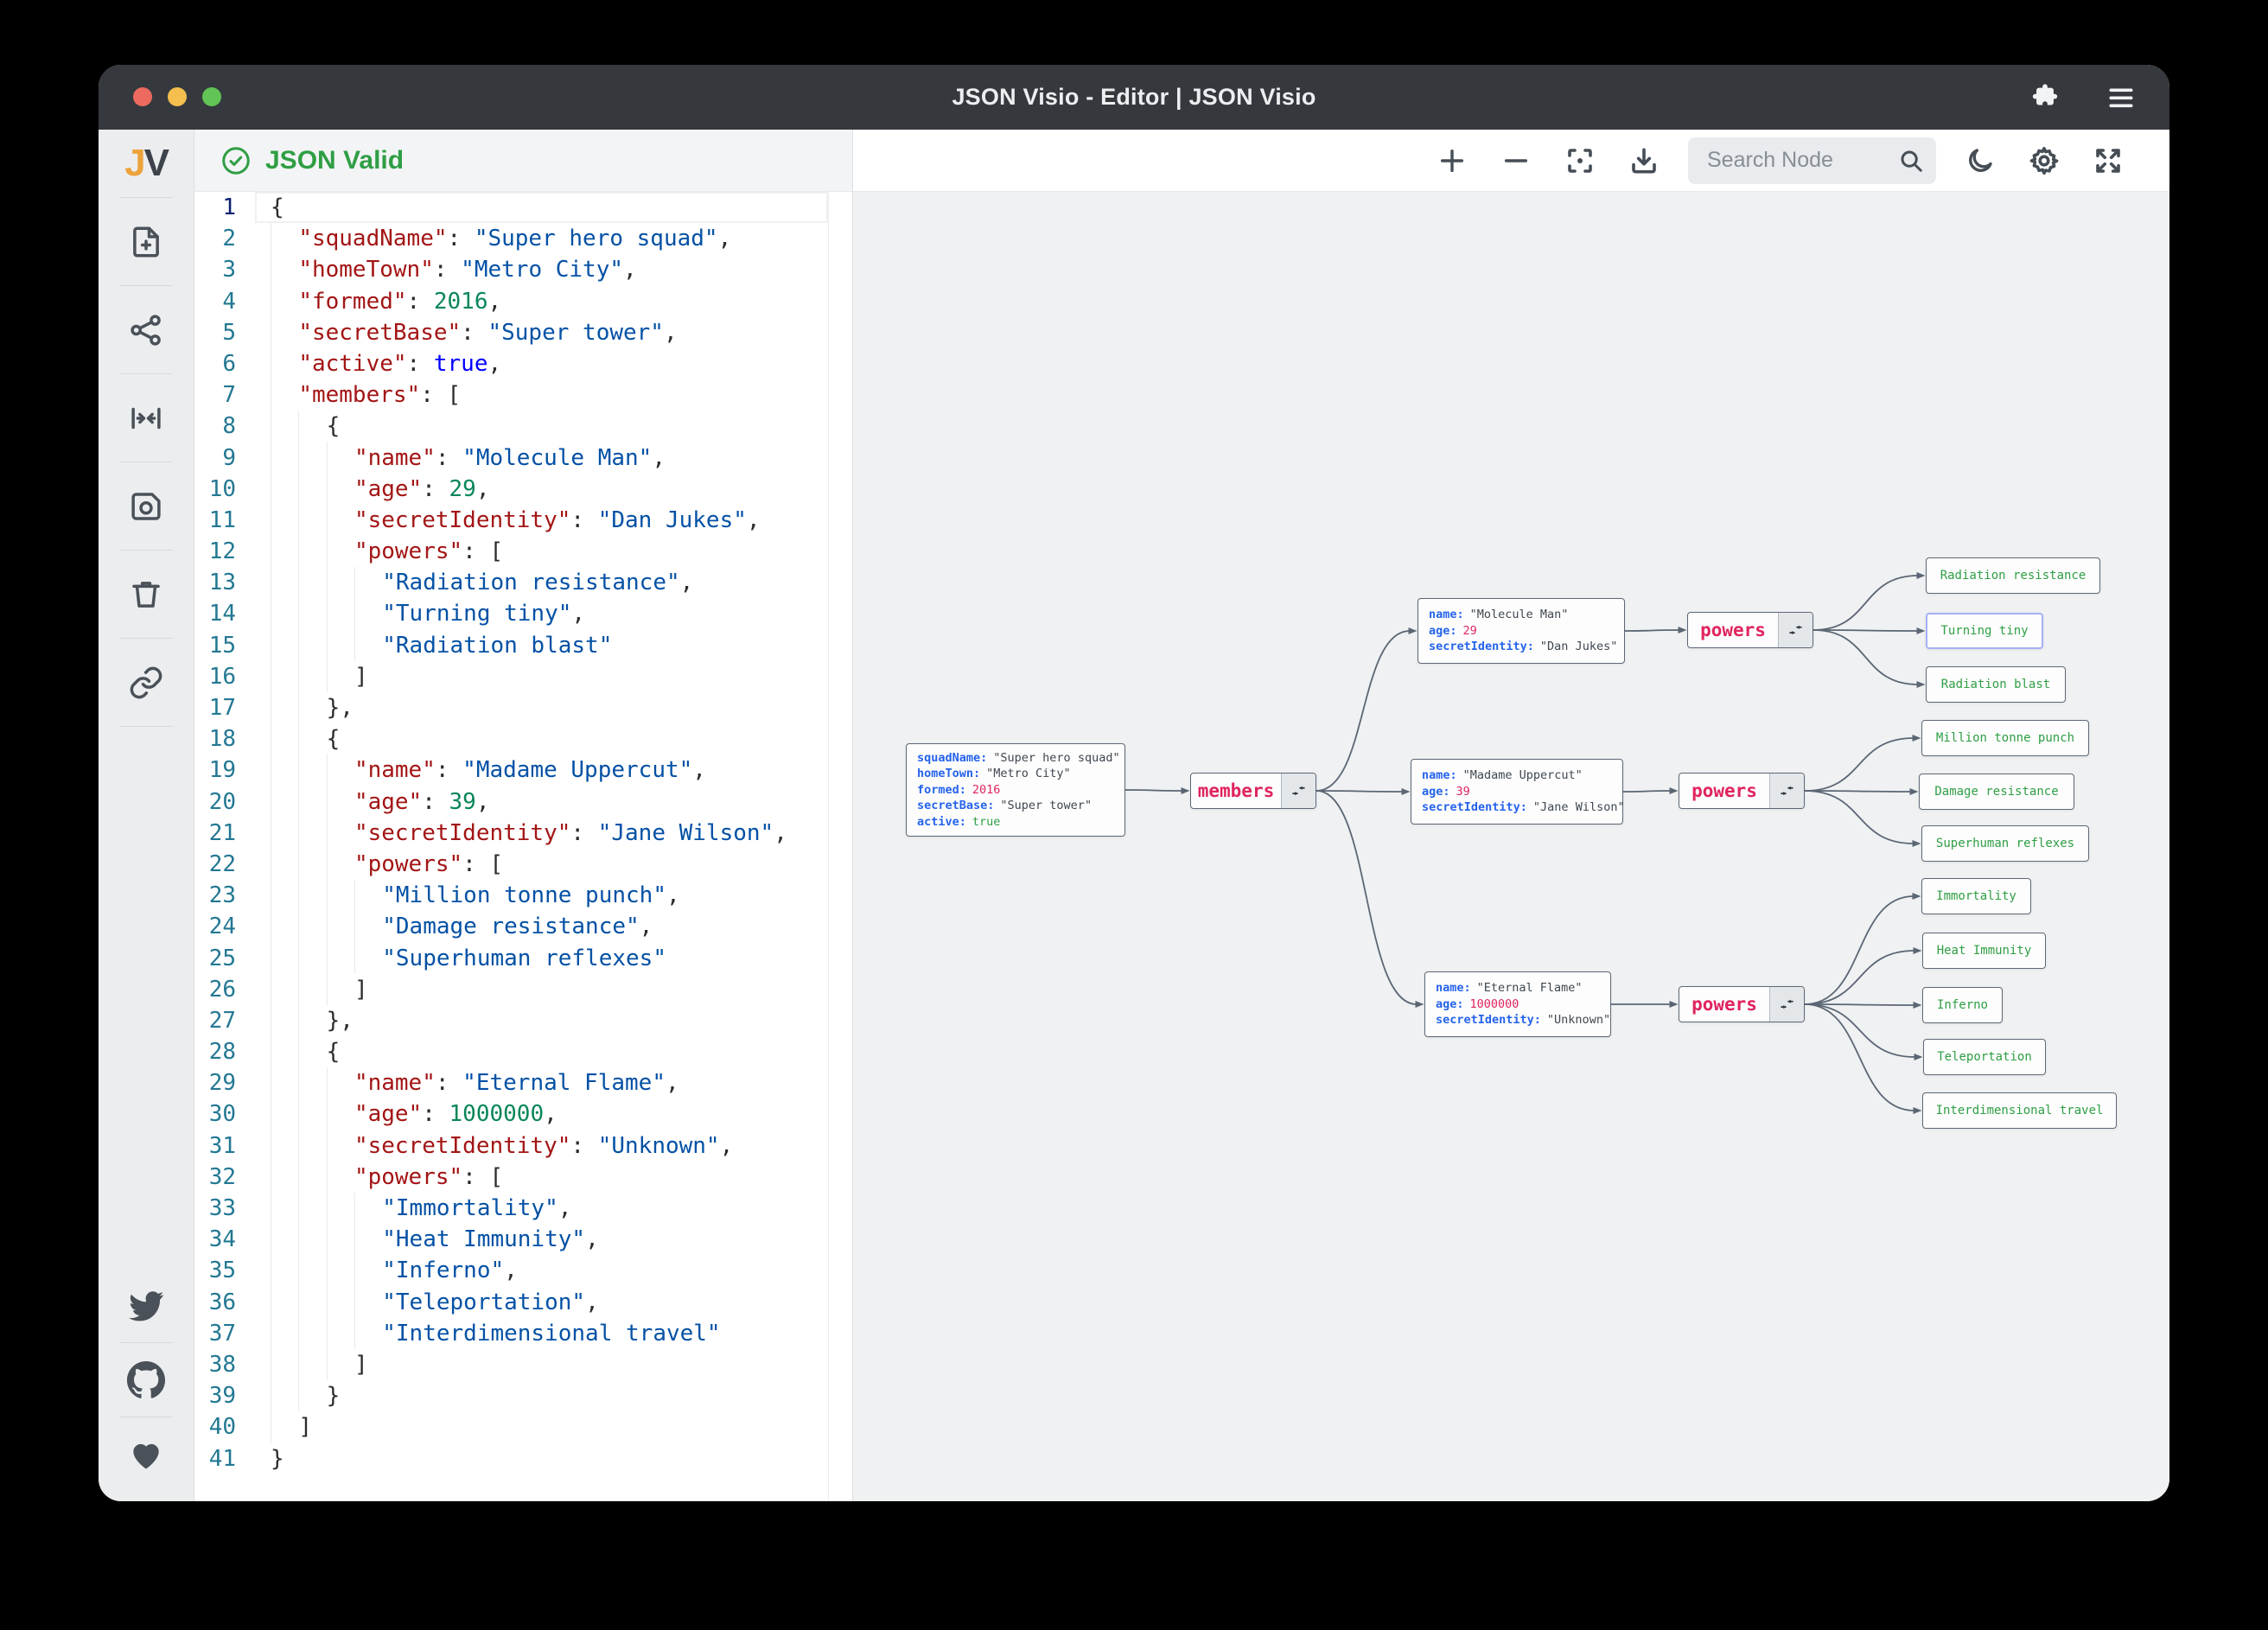 The width and height of the screenshot is (2268, 1630). Describe the element at coordinates (2005, 738) in the screenshot. I see `leaf-node: Million tonne punch` at that location.